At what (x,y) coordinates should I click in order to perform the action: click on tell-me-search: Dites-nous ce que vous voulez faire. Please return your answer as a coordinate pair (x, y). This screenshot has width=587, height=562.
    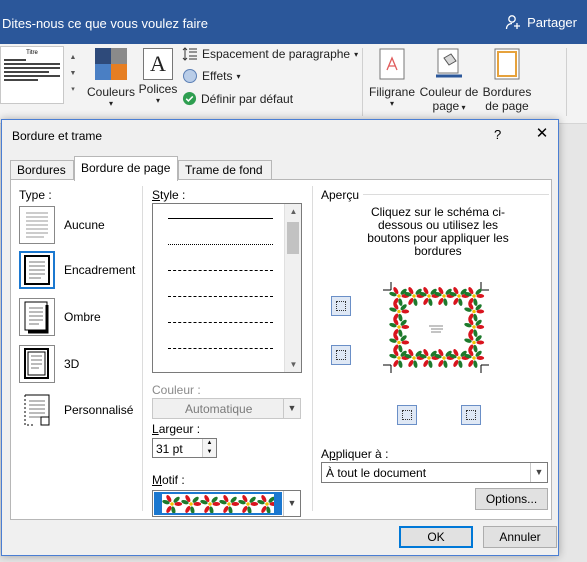
    Looking at the image, I should click on (105, 23).